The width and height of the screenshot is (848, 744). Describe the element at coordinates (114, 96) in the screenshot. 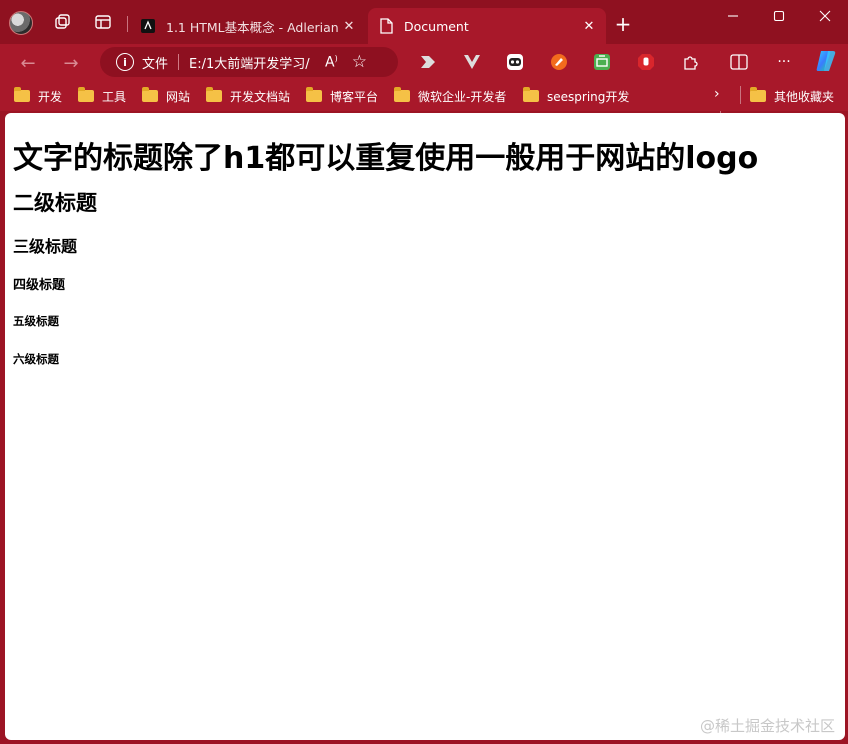

I see `bookmark-label: 工具` at that location.